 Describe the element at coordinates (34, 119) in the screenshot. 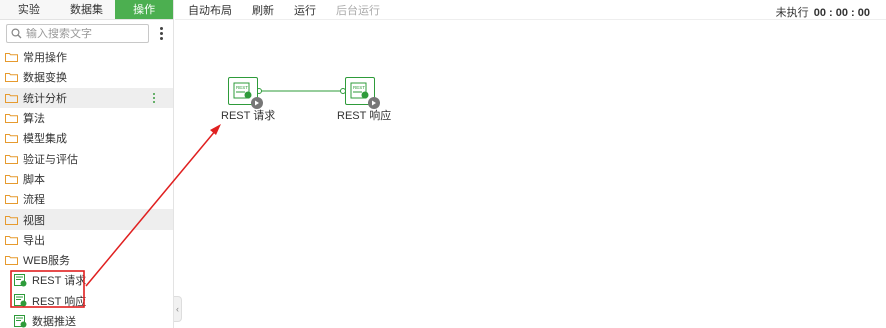

I see `tree-item-label: 算法` at that location.